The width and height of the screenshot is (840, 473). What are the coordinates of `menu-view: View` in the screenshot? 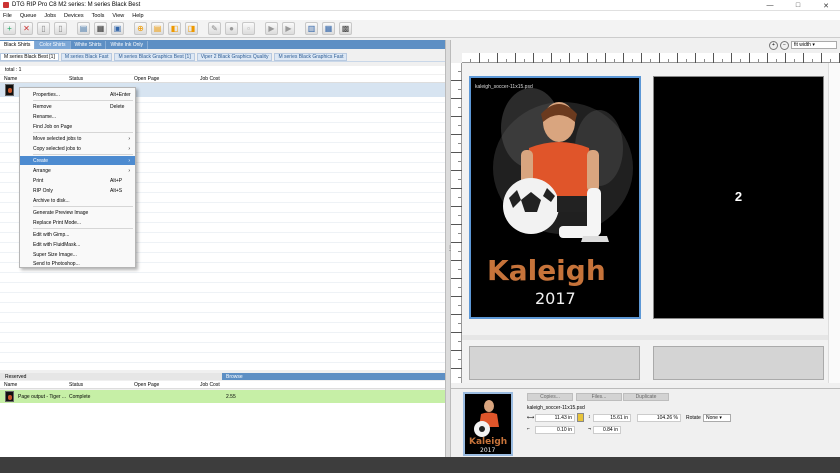 It's located at (118, 16).